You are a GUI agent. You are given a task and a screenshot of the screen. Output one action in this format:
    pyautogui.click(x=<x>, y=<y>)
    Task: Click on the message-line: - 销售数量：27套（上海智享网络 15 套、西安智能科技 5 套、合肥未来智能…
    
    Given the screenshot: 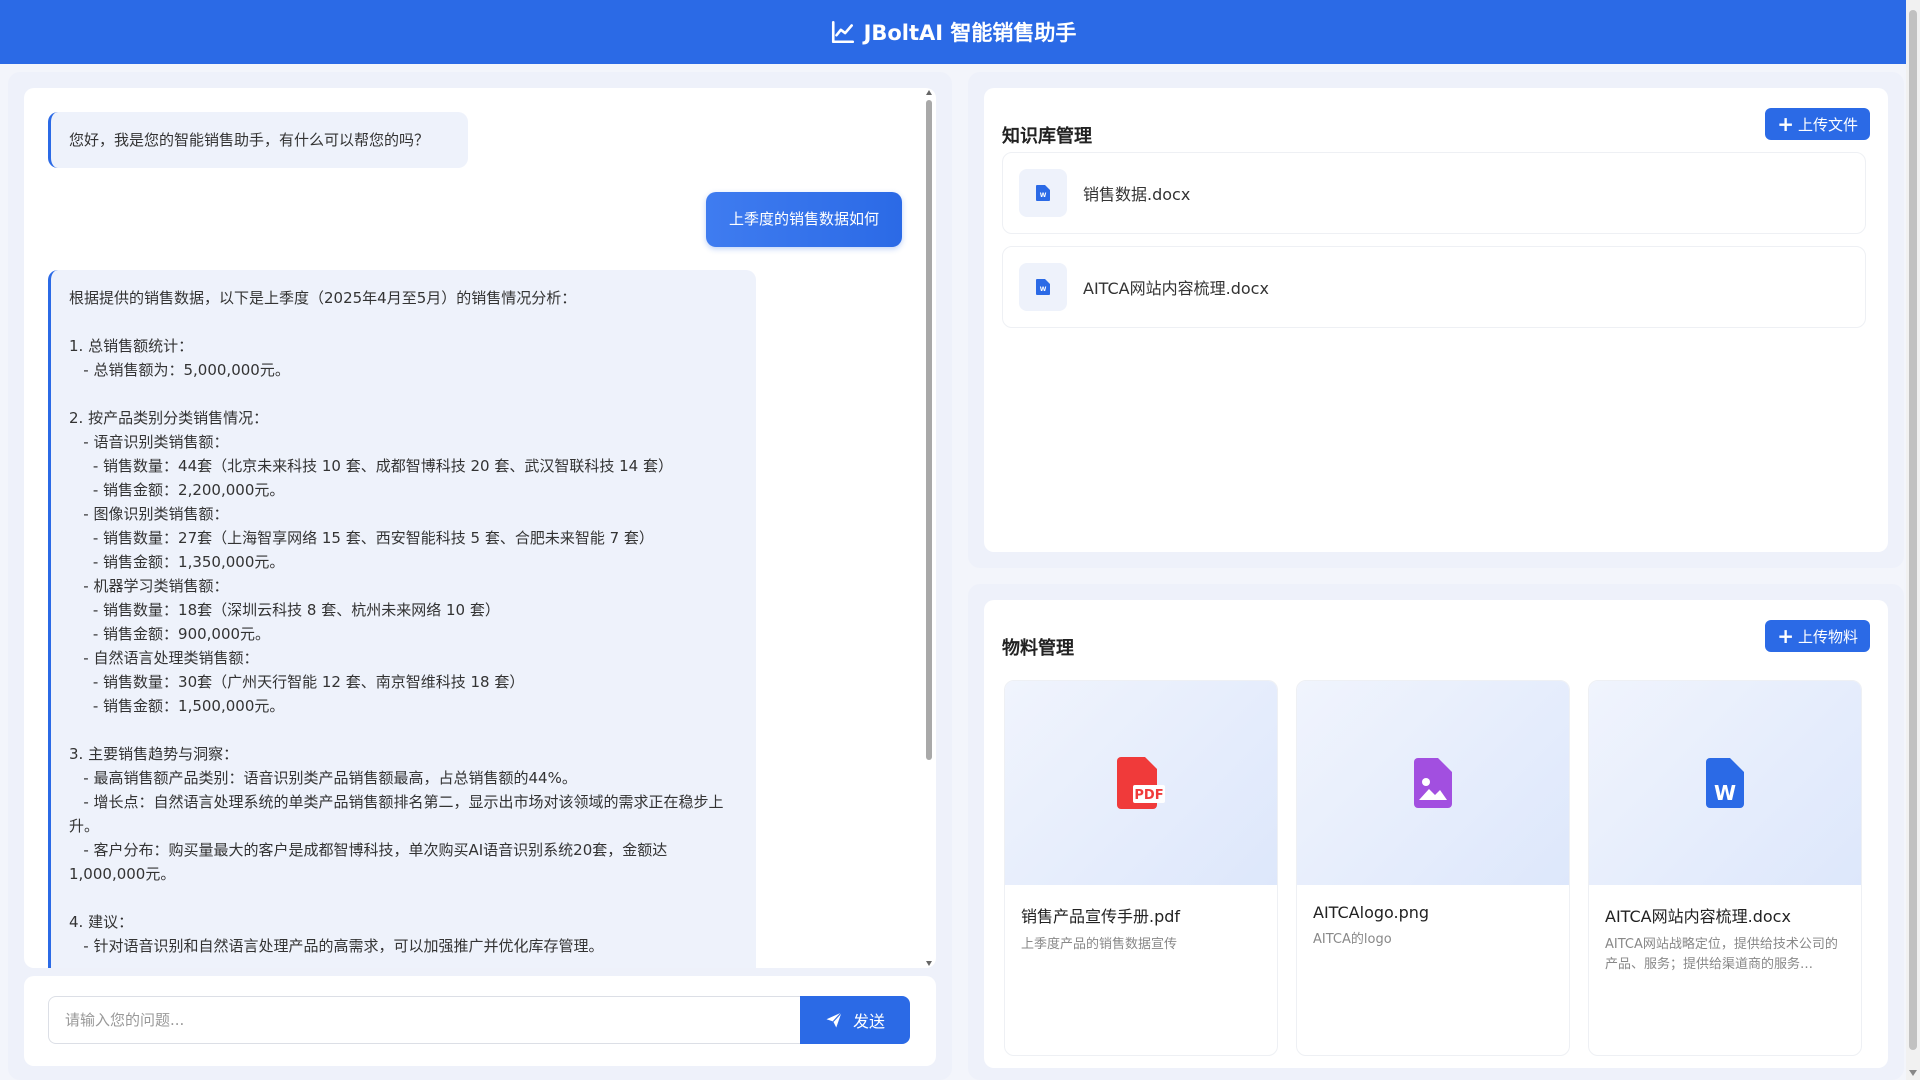 What is the action you would take?
    pyautogui.click(x=361, y=538)
    